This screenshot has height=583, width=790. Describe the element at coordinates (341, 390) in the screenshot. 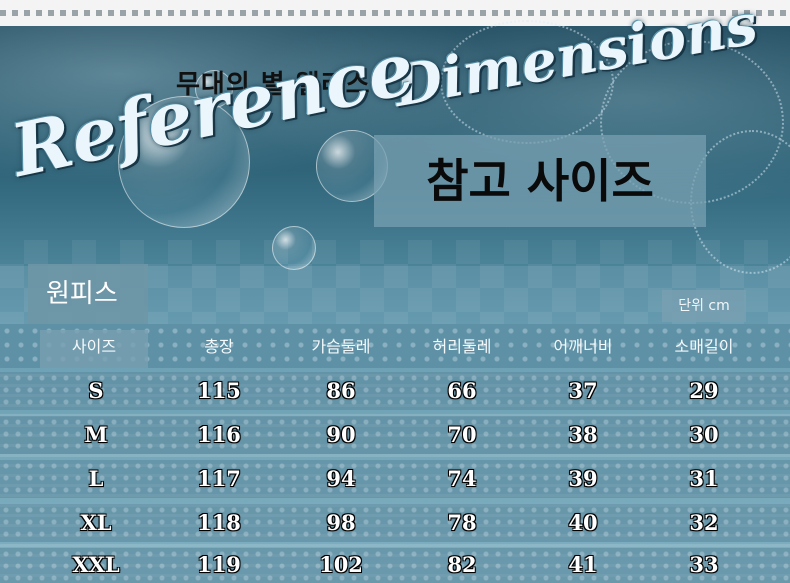

I see `cell-chest: 86` at that location.